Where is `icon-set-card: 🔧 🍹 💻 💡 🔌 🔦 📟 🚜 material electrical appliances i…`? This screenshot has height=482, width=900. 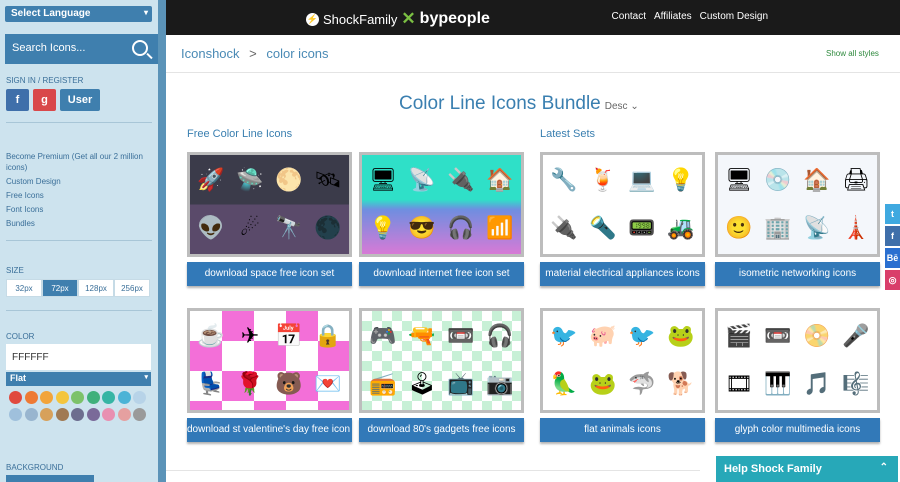 icon-set-card: 🔧 🍹 💻 💡 🔌 🔦 📟 🚜 material electrical appliances i… is located at coordinates (622, 219).